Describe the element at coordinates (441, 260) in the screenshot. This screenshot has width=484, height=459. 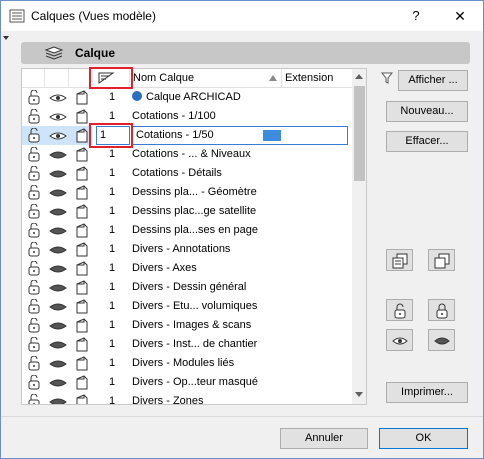
I see `paste-layers-button` at that location.